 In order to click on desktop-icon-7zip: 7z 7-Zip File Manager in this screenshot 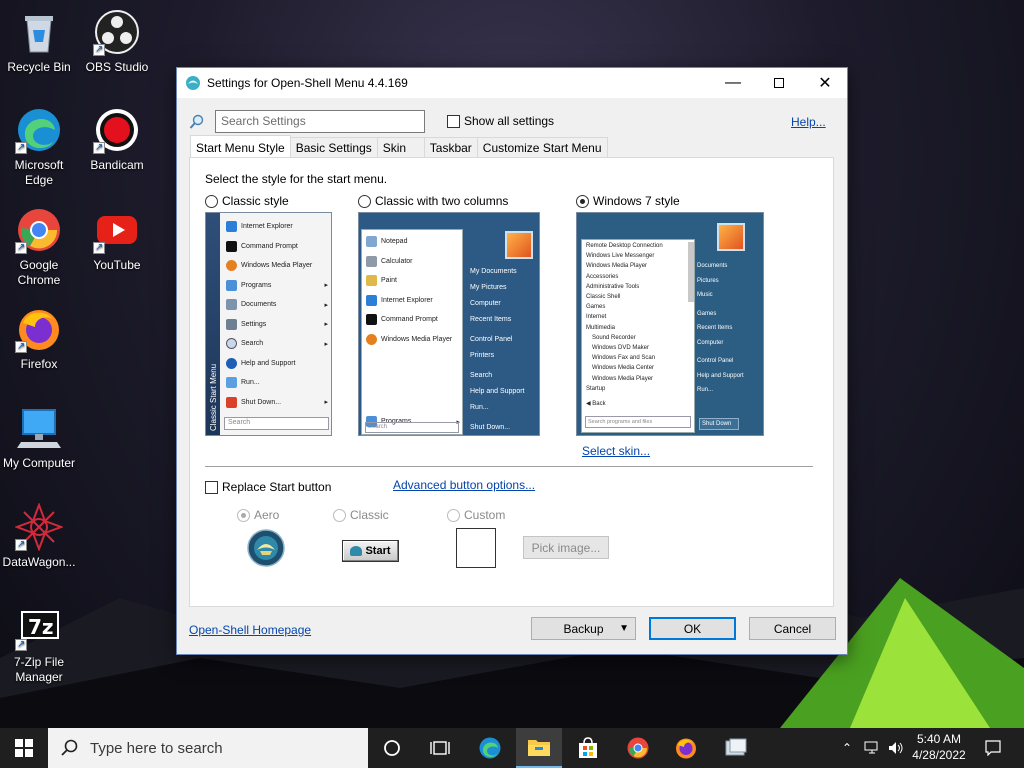, I will do `click(39, 644)`.